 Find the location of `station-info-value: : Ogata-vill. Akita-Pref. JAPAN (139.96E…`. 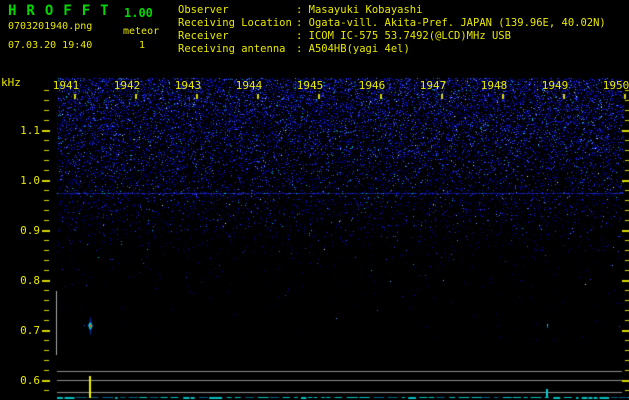

station-info-value: : Ogata-vill. Akita-Pref. JAPAN (139.96E… is located at coordinates (451, 23).